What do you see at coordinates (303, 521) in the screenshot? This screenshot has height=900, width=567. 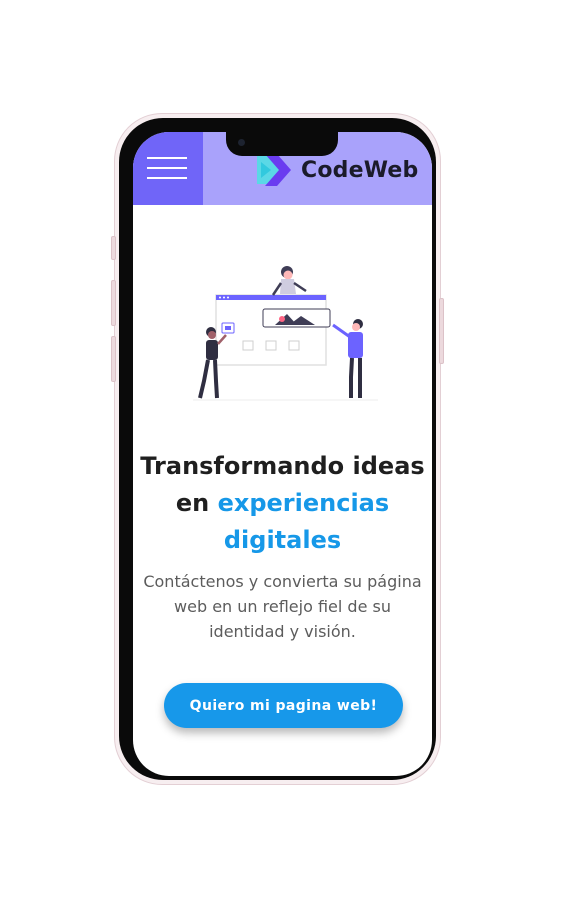 I see `hero-title-accent: experiencias digitales` at bounding box center [303, 521].